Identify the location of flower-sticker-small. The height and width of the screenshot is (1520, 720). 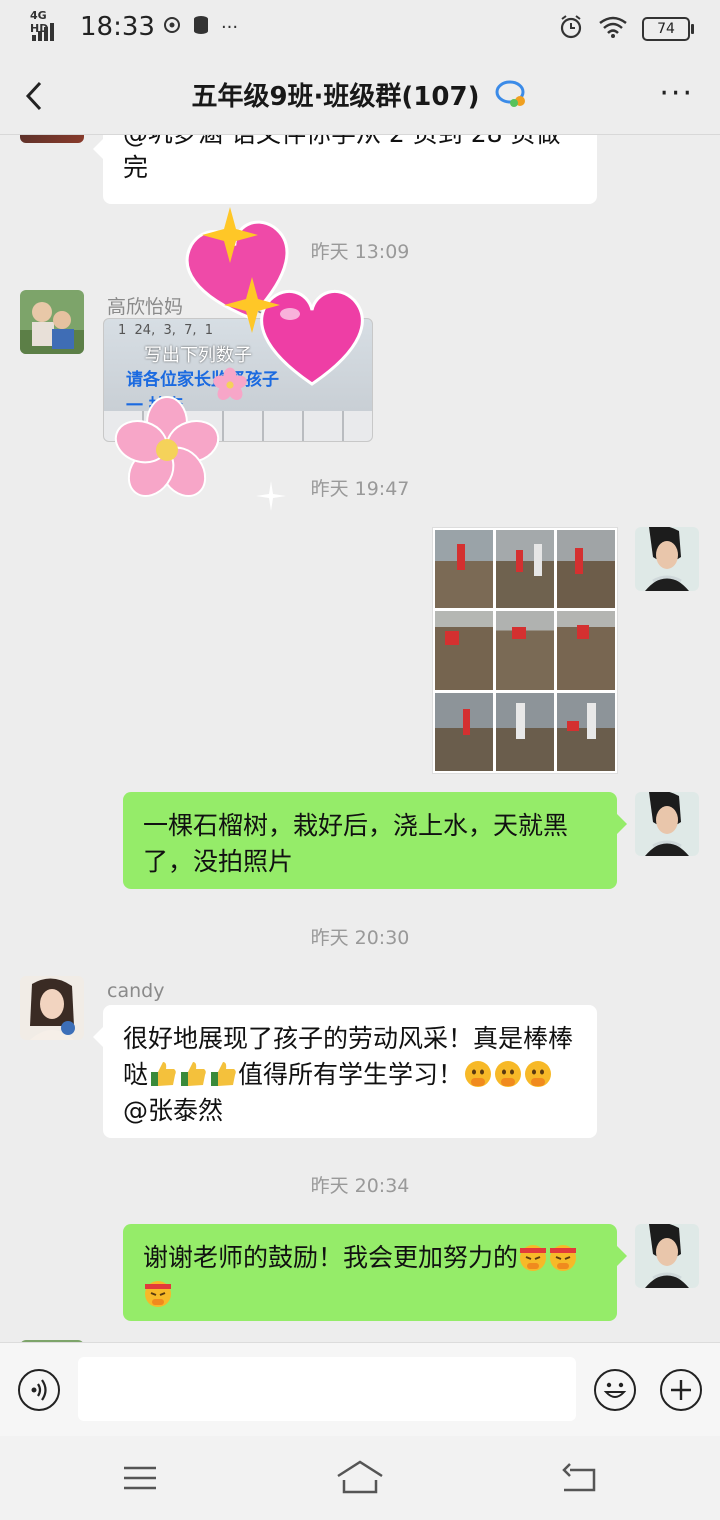
(230, 387).